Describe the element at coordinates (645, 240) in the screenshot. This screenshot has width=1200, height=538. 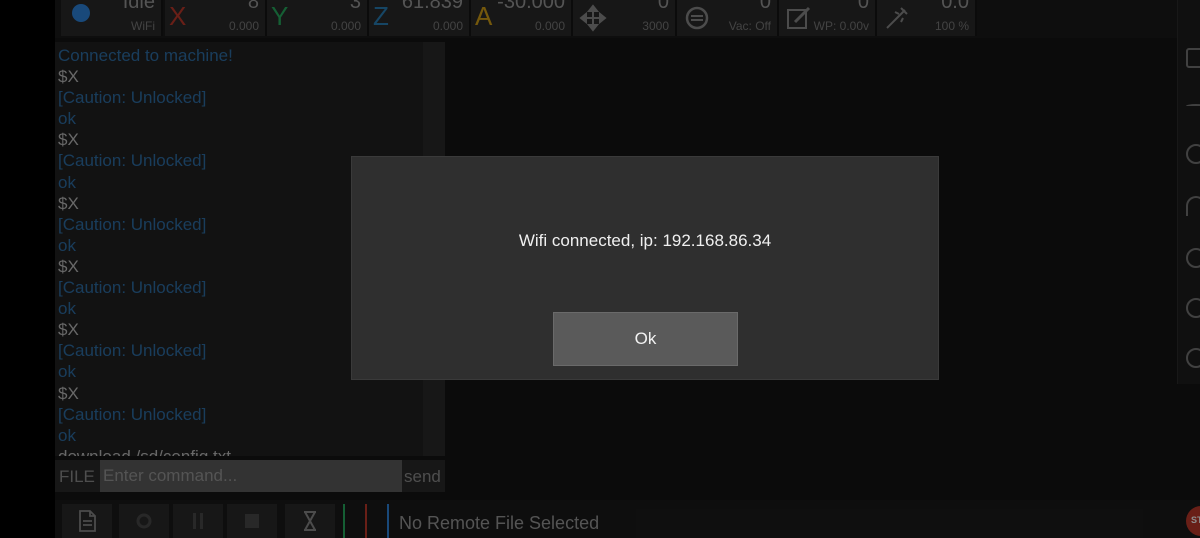
I see `dialog-message: Wifi connected, ip: 192.168.86.34` at that location.